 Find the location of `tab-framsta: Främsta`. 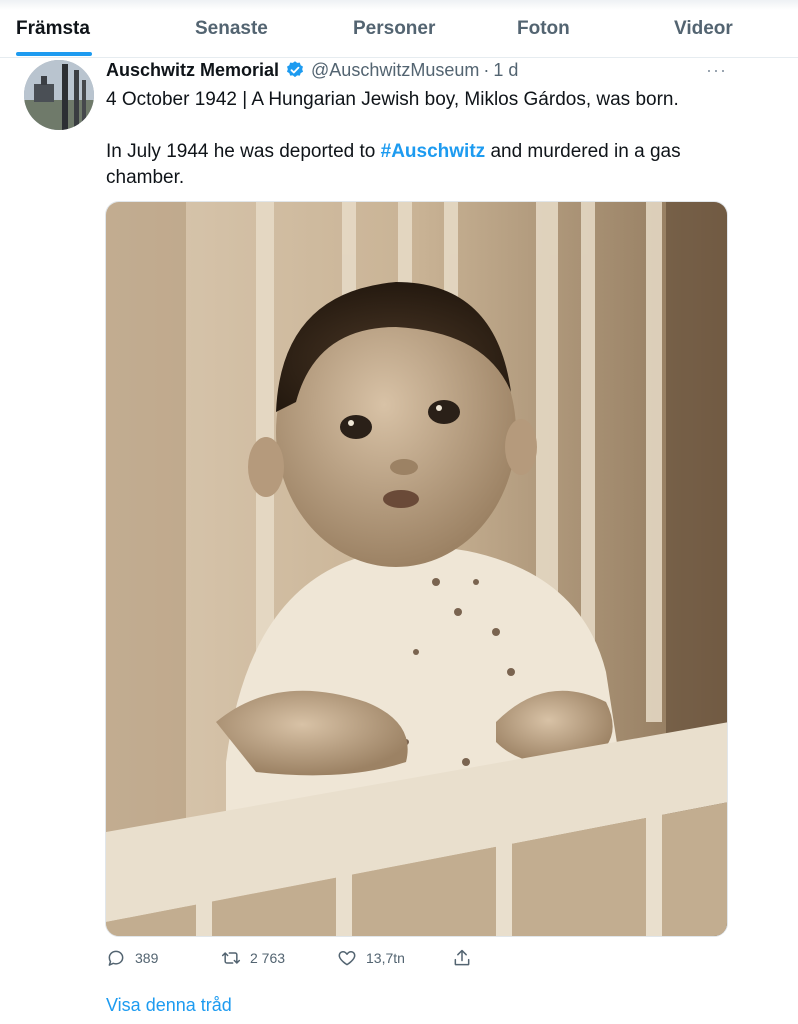

tab-framsta: Främsta is located at coordinates (53, 29).